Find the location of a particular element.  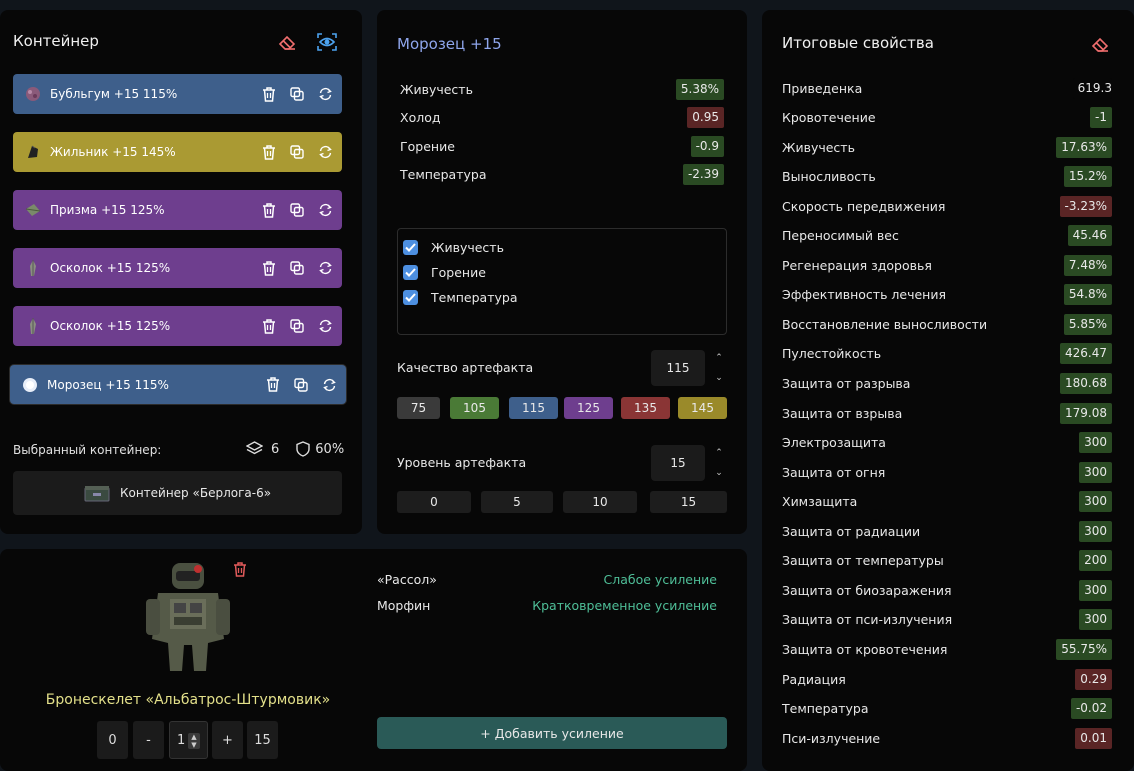

total-row: Живучесть 17.63% is located at coordinates (947, 147).